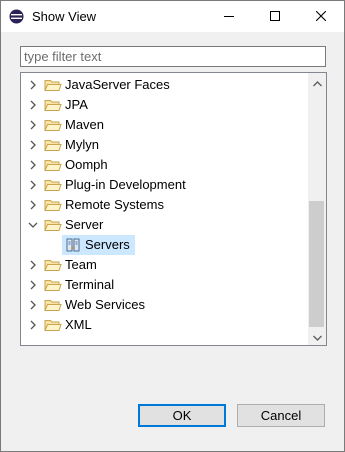 This screenshot has height=452, width=345. I want to click on tree-item-maven: Maven, so click(164, 125).